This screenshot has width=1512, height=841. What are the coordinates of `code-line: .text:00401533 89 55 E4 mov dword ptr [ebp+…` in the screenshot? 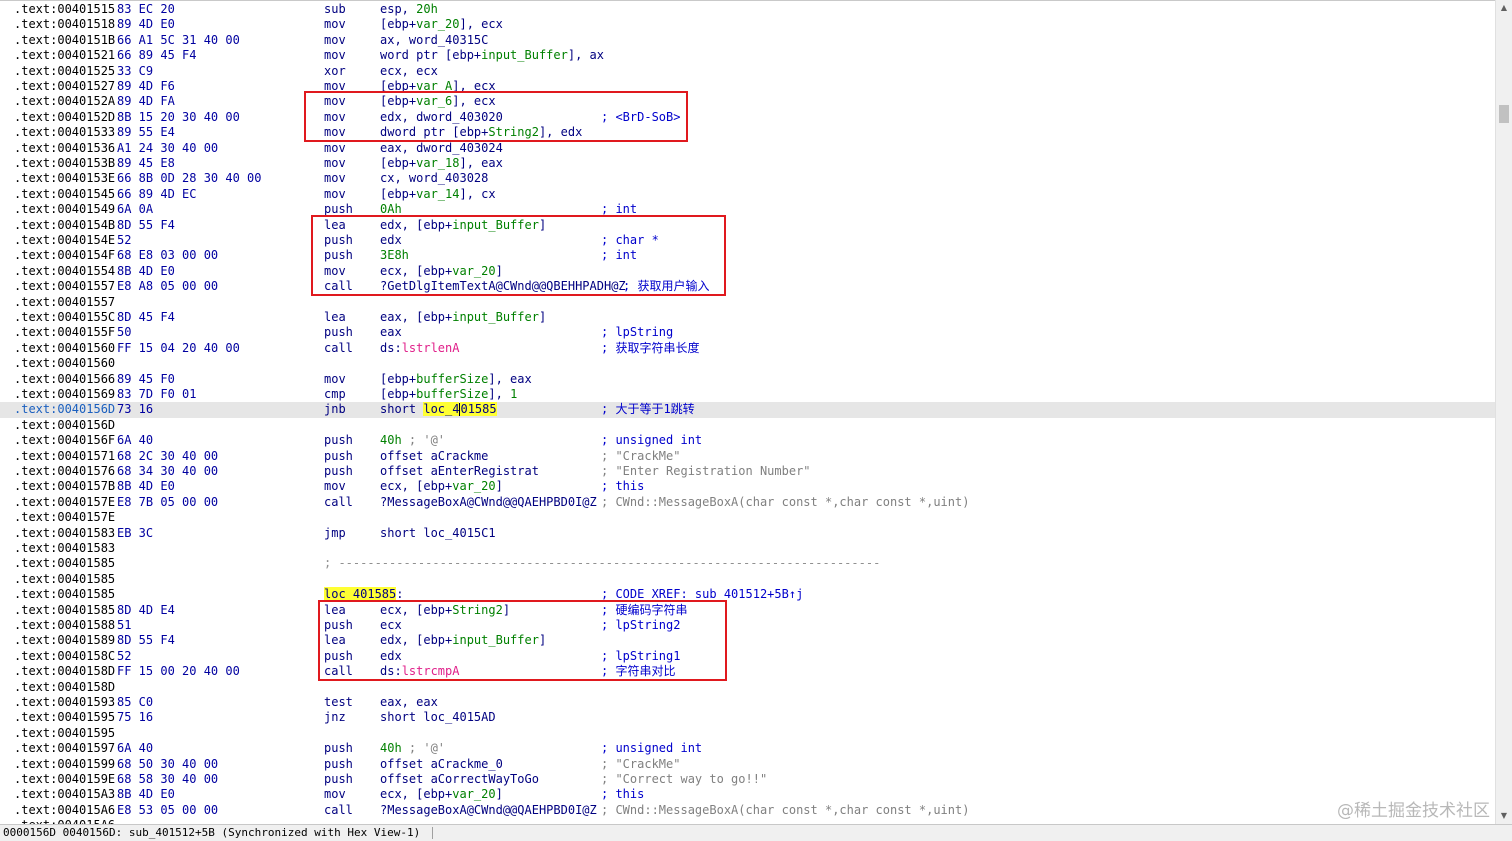 It's located at (747, 132).